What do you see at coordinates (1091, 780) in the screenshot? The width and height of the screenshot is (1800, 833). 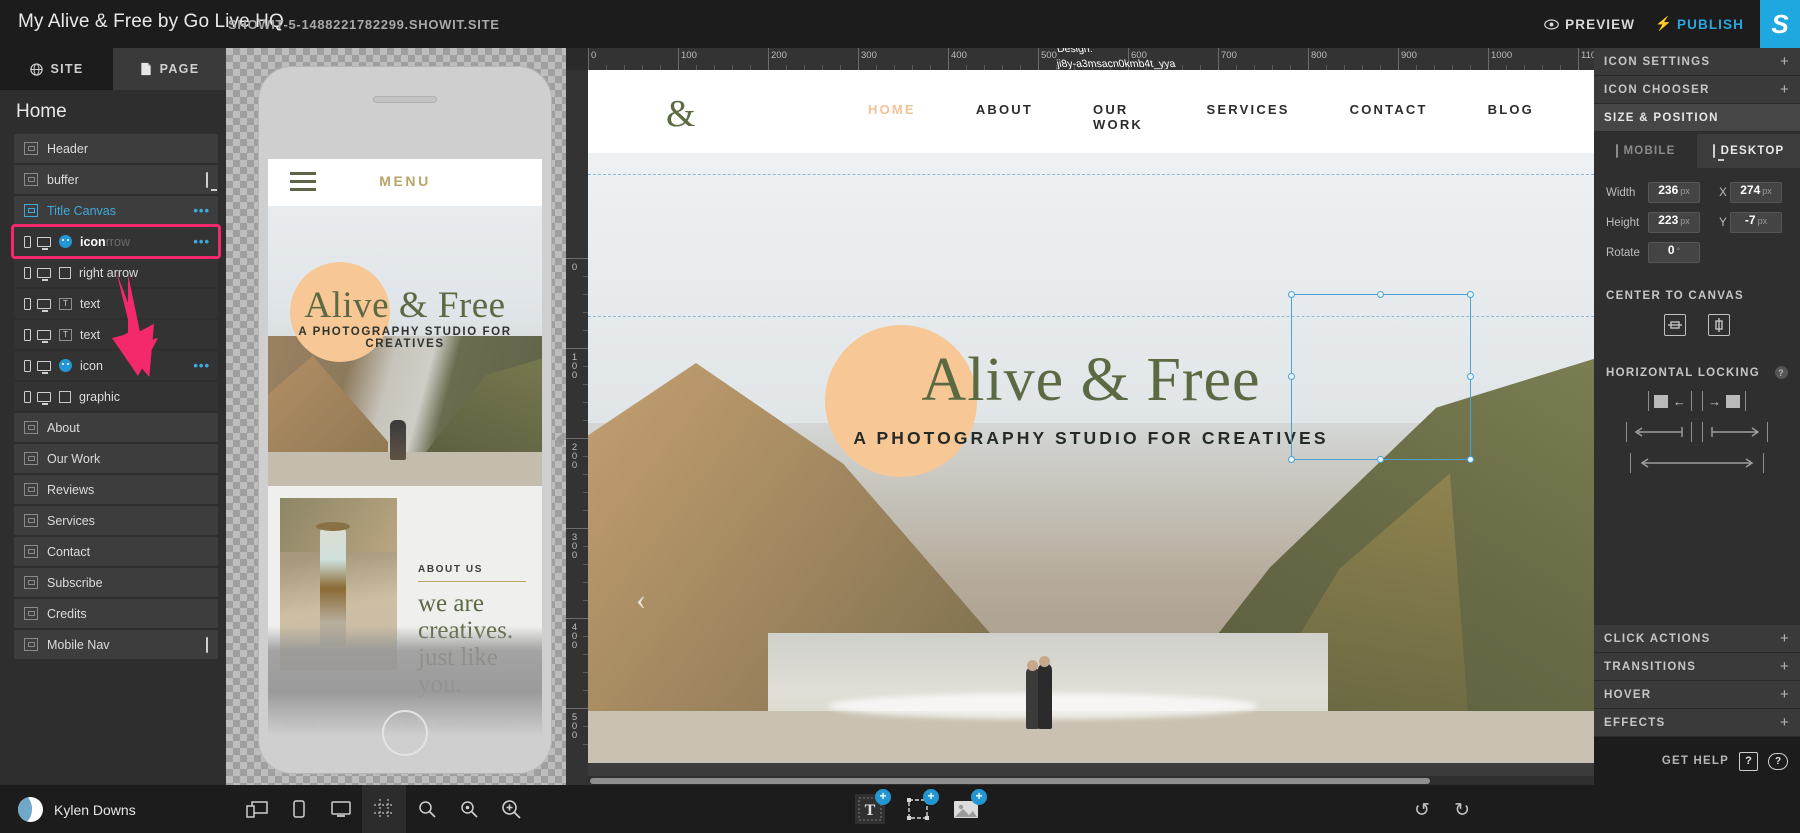 I see `canvas-horizontal-scrollbar` at bounding box center [1091, 780].